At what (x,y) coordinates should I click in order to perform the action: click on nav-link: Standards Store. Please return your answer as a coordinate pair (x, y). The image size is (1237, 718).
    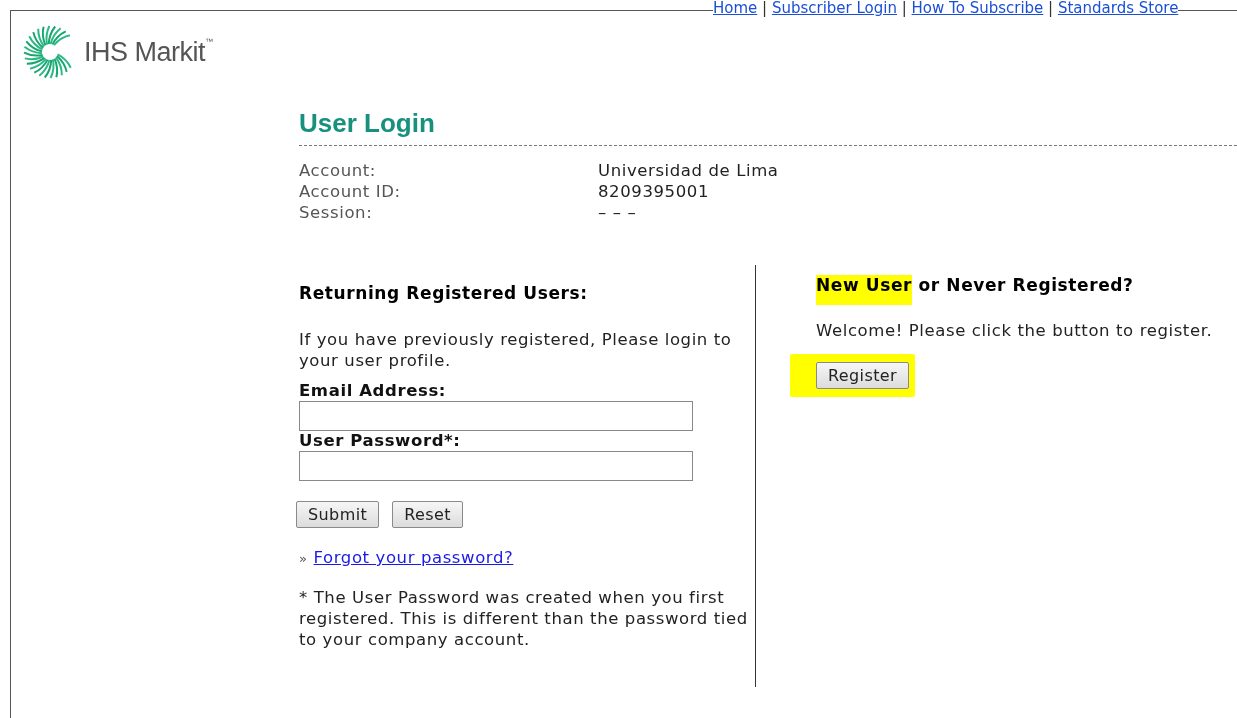
    Looking at the image, I should click on (1118, 8).